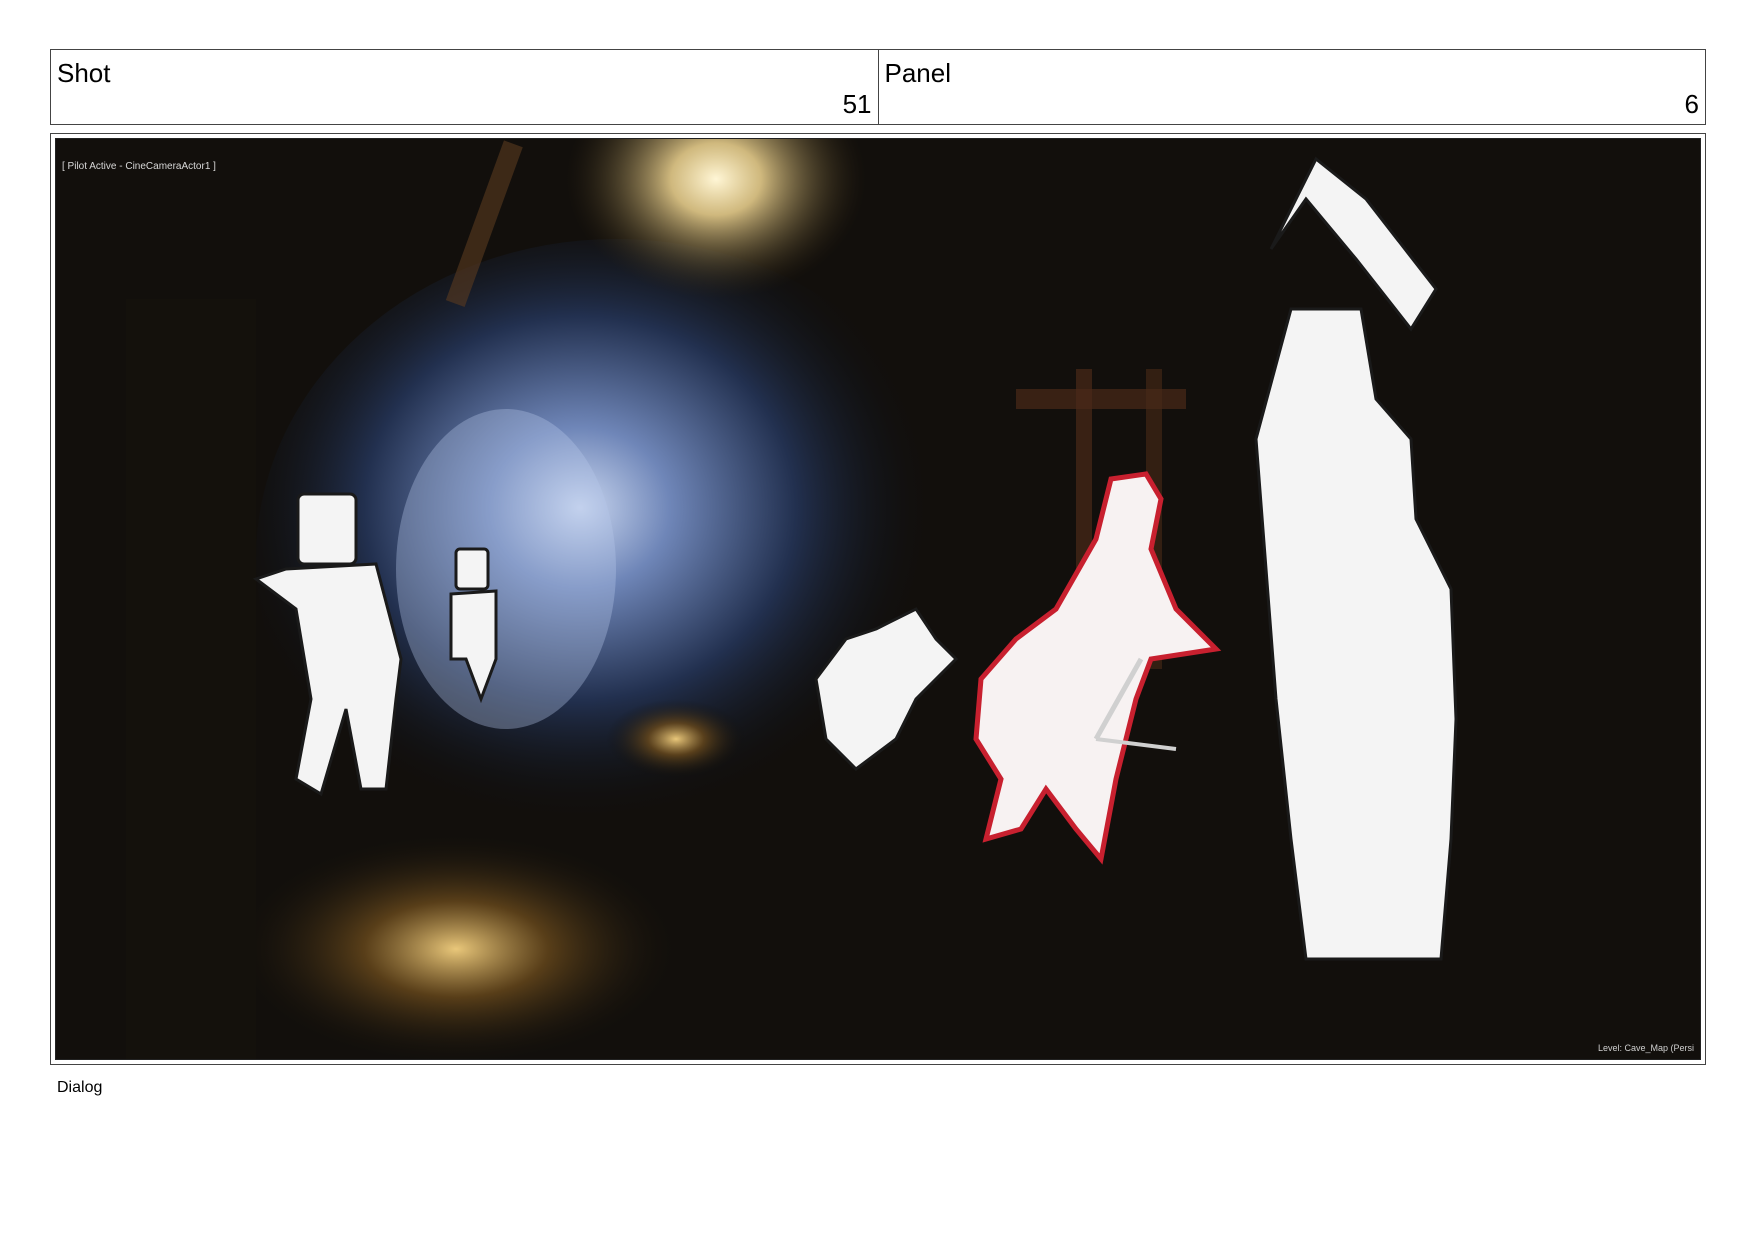 This screenshot has height=1240, width=1754. What do you see at coordinates (80, 1087) in the screenshot?
I see `dialog-label: Dialog` at bounding box center [80, 1087].